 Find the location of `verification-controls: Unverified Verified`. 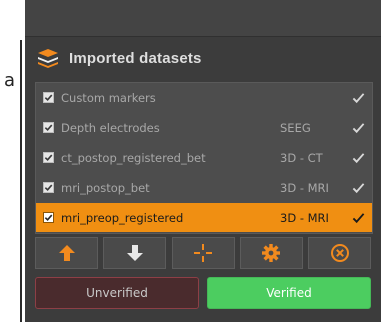

verification-controls: Unverified Verified is located at coordinates (203, 293).